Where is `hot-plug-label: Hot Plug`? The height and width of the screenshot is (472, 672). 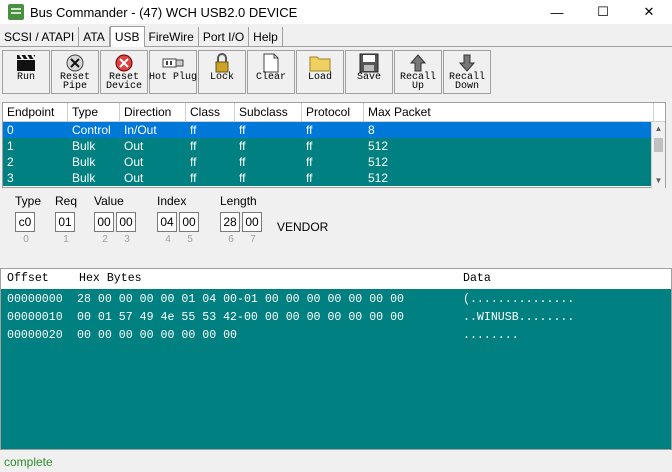
hot-plug-label: Hot Plug is located at coordinates (173, 77).